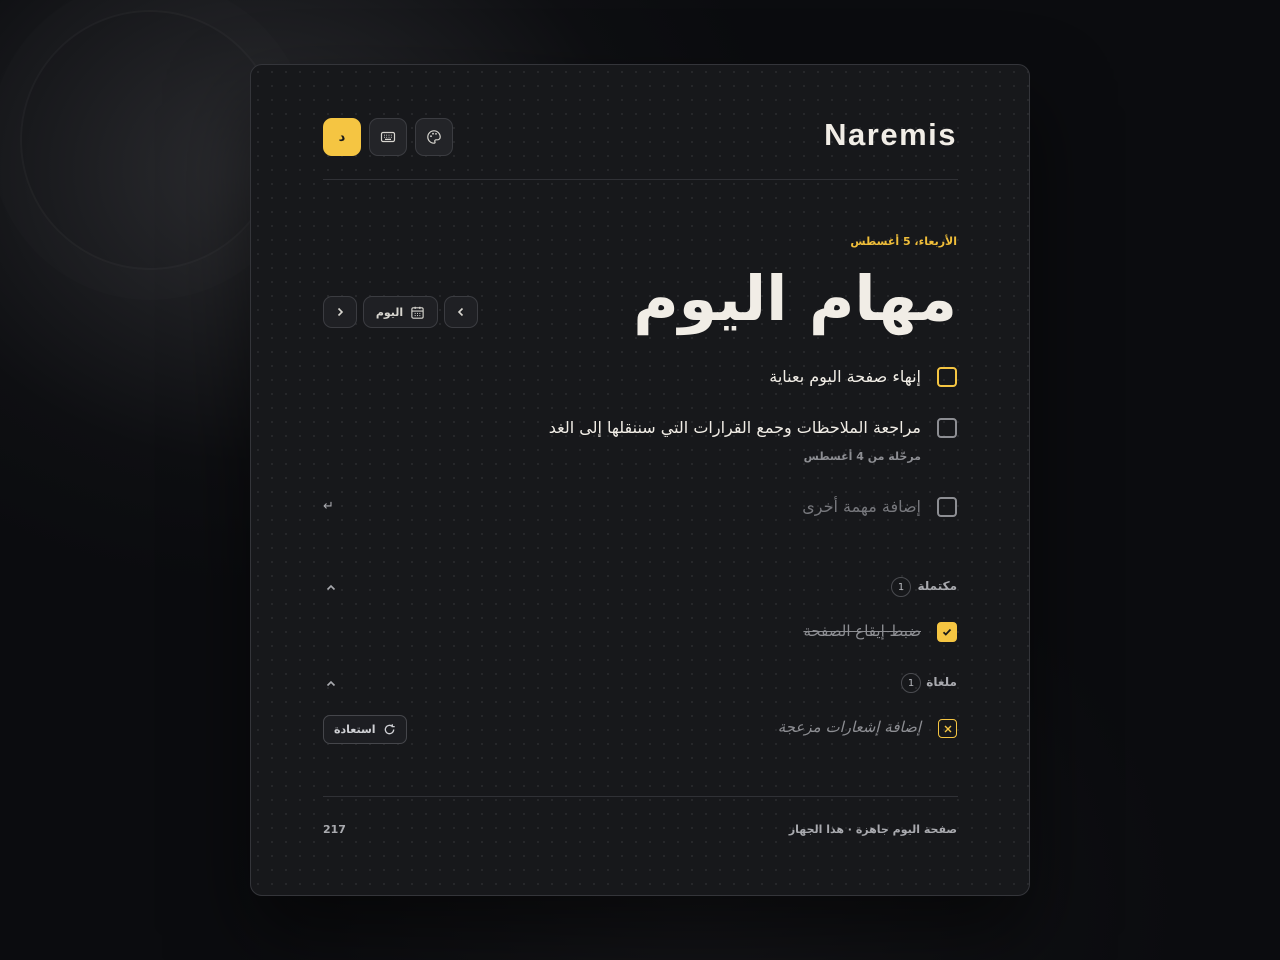  I want to click on cancelled-section-label: ملغاة, so click(941, 682).